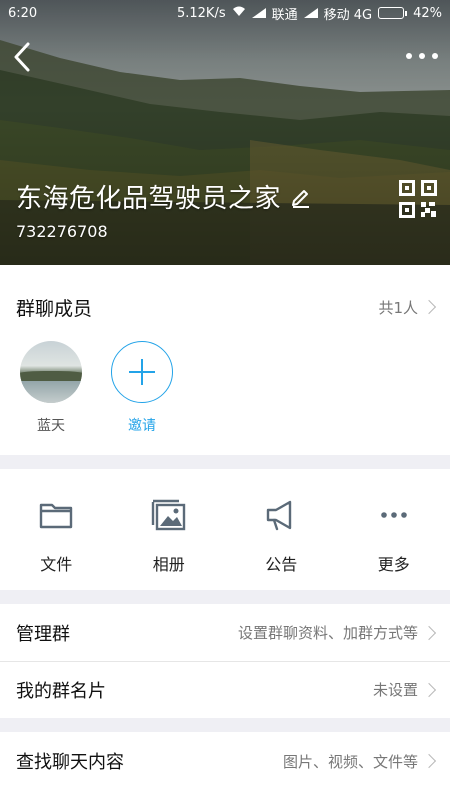  What do you see at coordinates (54, 308) in the screenshot?
I see `members-title: 群聊成员` at bounding box center [54, 308].